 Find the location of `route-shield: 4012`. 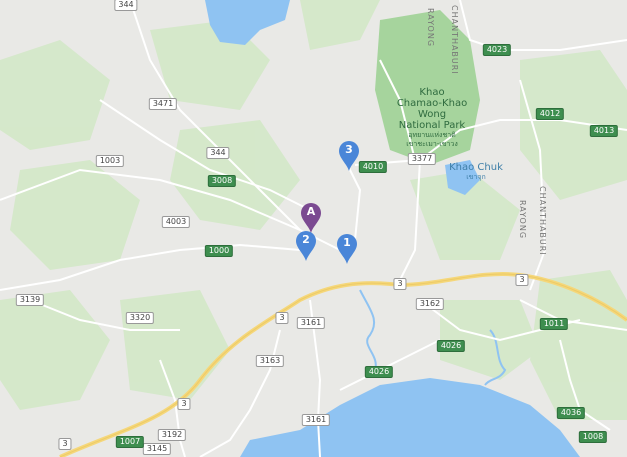

route-shield: 4012 is located at coordinates (550, 114).